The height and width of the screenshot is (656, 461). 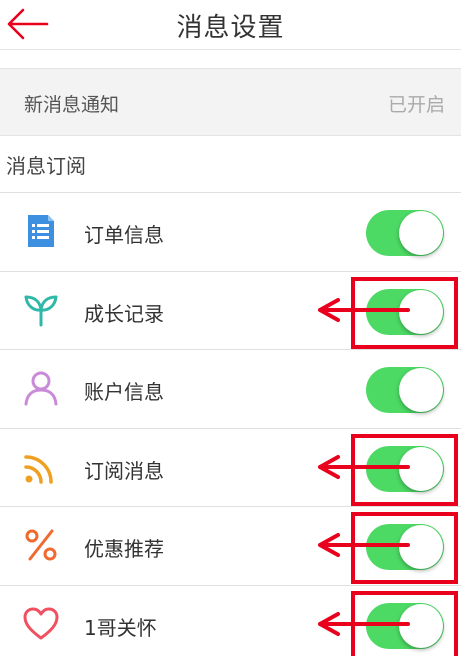 I want to click on item-label: 账户信息, so click(x=124, y=392).